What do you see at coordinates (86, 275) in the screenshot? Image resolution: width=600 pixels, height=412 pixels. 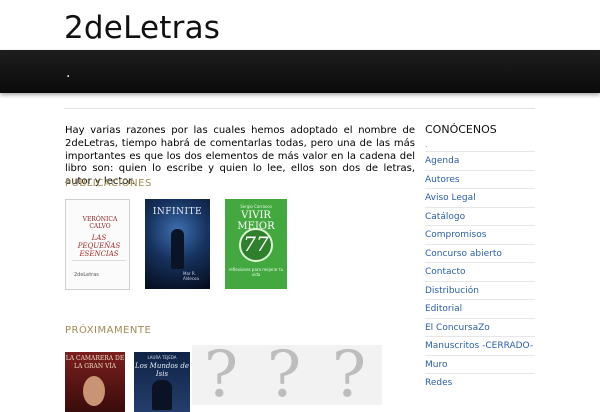 I see `book-publisher: 2deLetras` at bounding box center [86, 275].